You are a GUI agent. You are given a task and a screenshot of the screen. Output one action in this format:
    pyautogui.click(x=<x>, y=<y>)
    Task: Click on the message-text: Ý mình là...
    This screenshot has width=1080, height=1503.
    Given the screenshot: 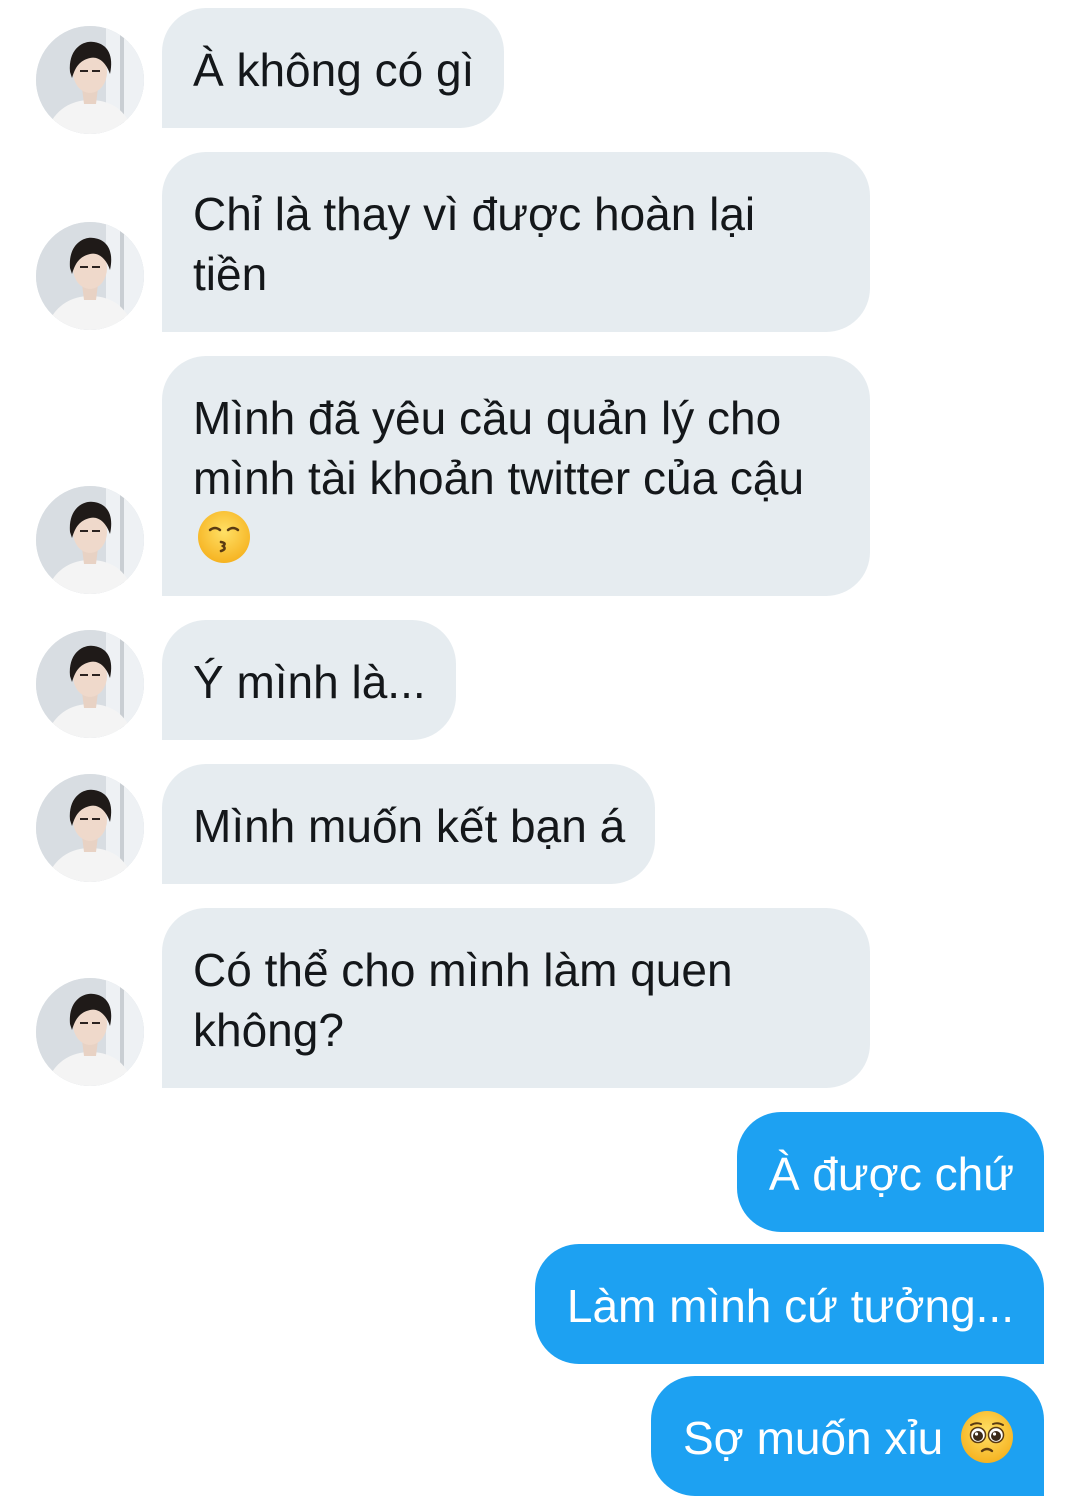 What is the action you would take?
    pyautogui.click(x=309, y=682)
    